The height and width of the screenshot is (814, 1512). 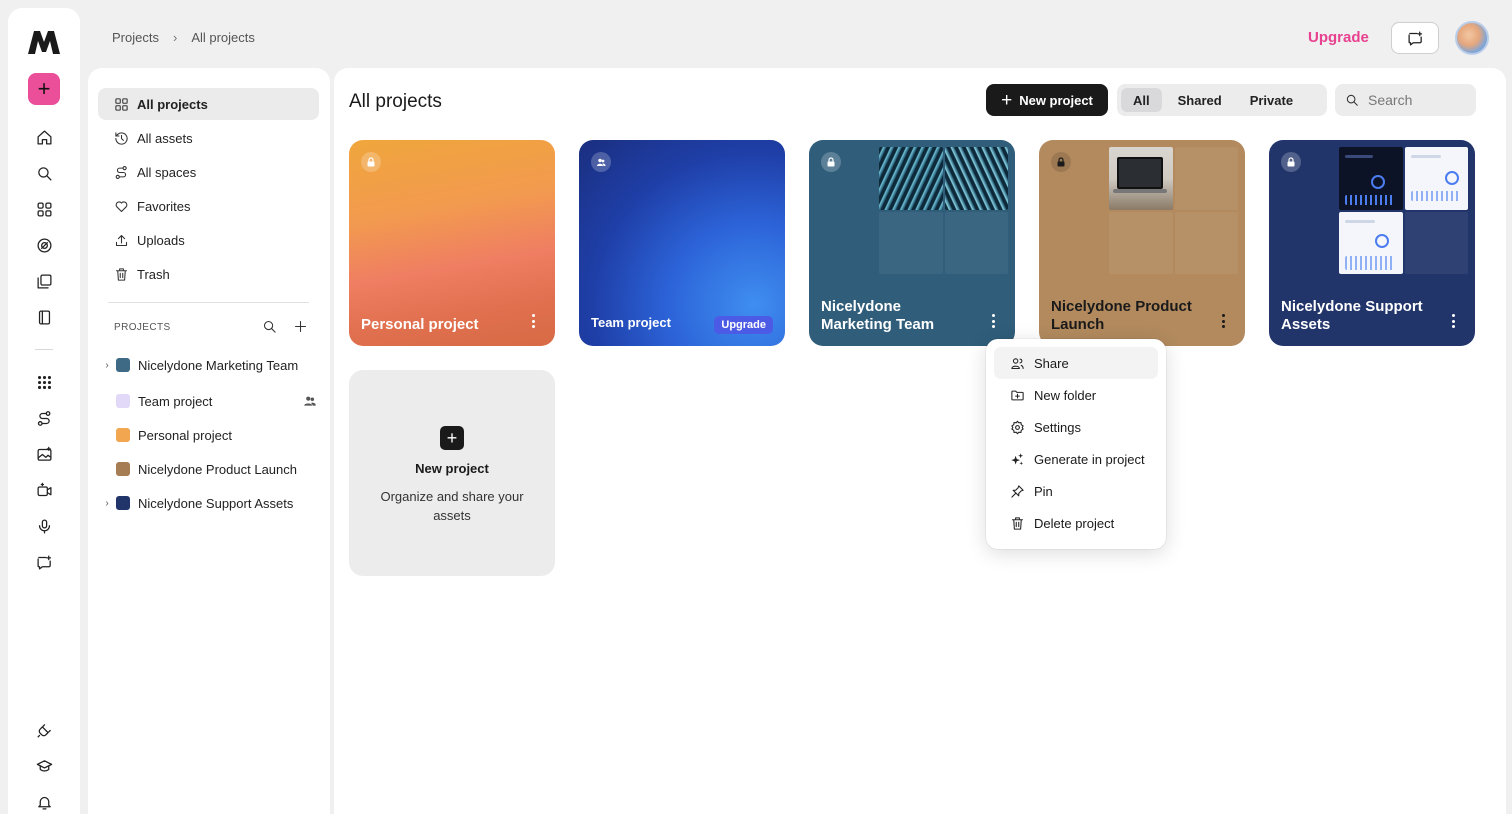 I want to click on card-title: Personal project, so click(x=420, y=324).